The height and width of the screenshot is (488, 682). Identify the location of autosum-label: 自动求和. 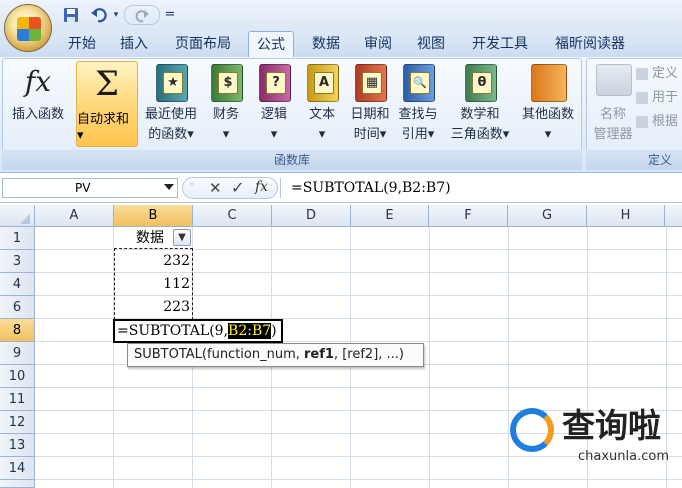
(103, 119).